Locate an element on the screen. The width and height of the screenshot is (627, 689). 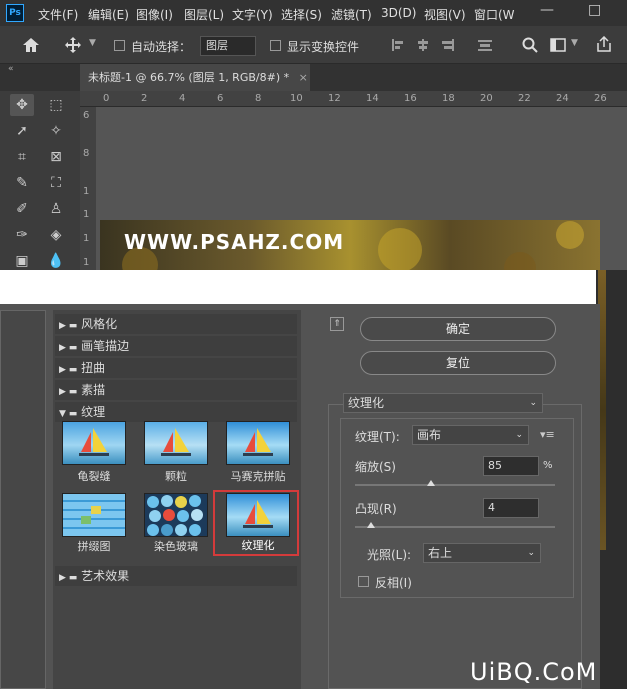
patchwork-pattern is located at coordinates (91, 515).